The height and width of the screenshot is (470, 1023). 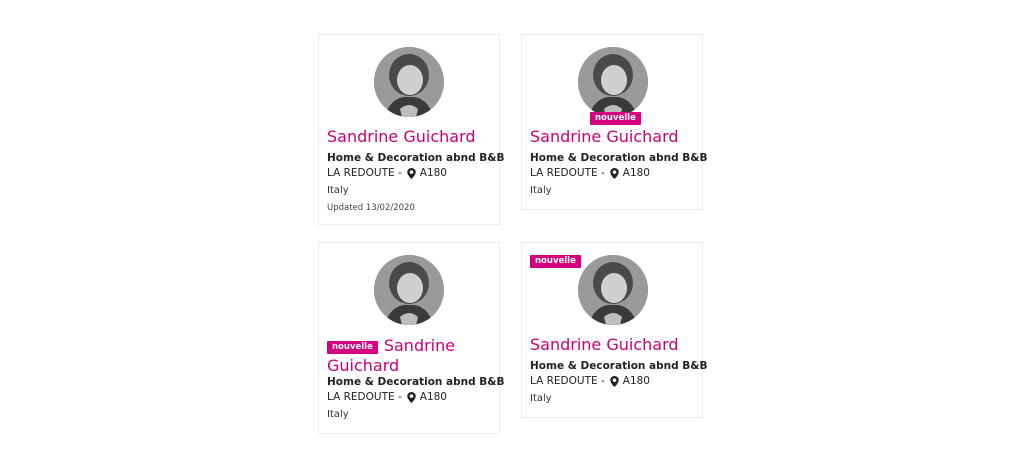 I want to click on updated-date: Updated 13/02/2020, so click(x=371, y=208).